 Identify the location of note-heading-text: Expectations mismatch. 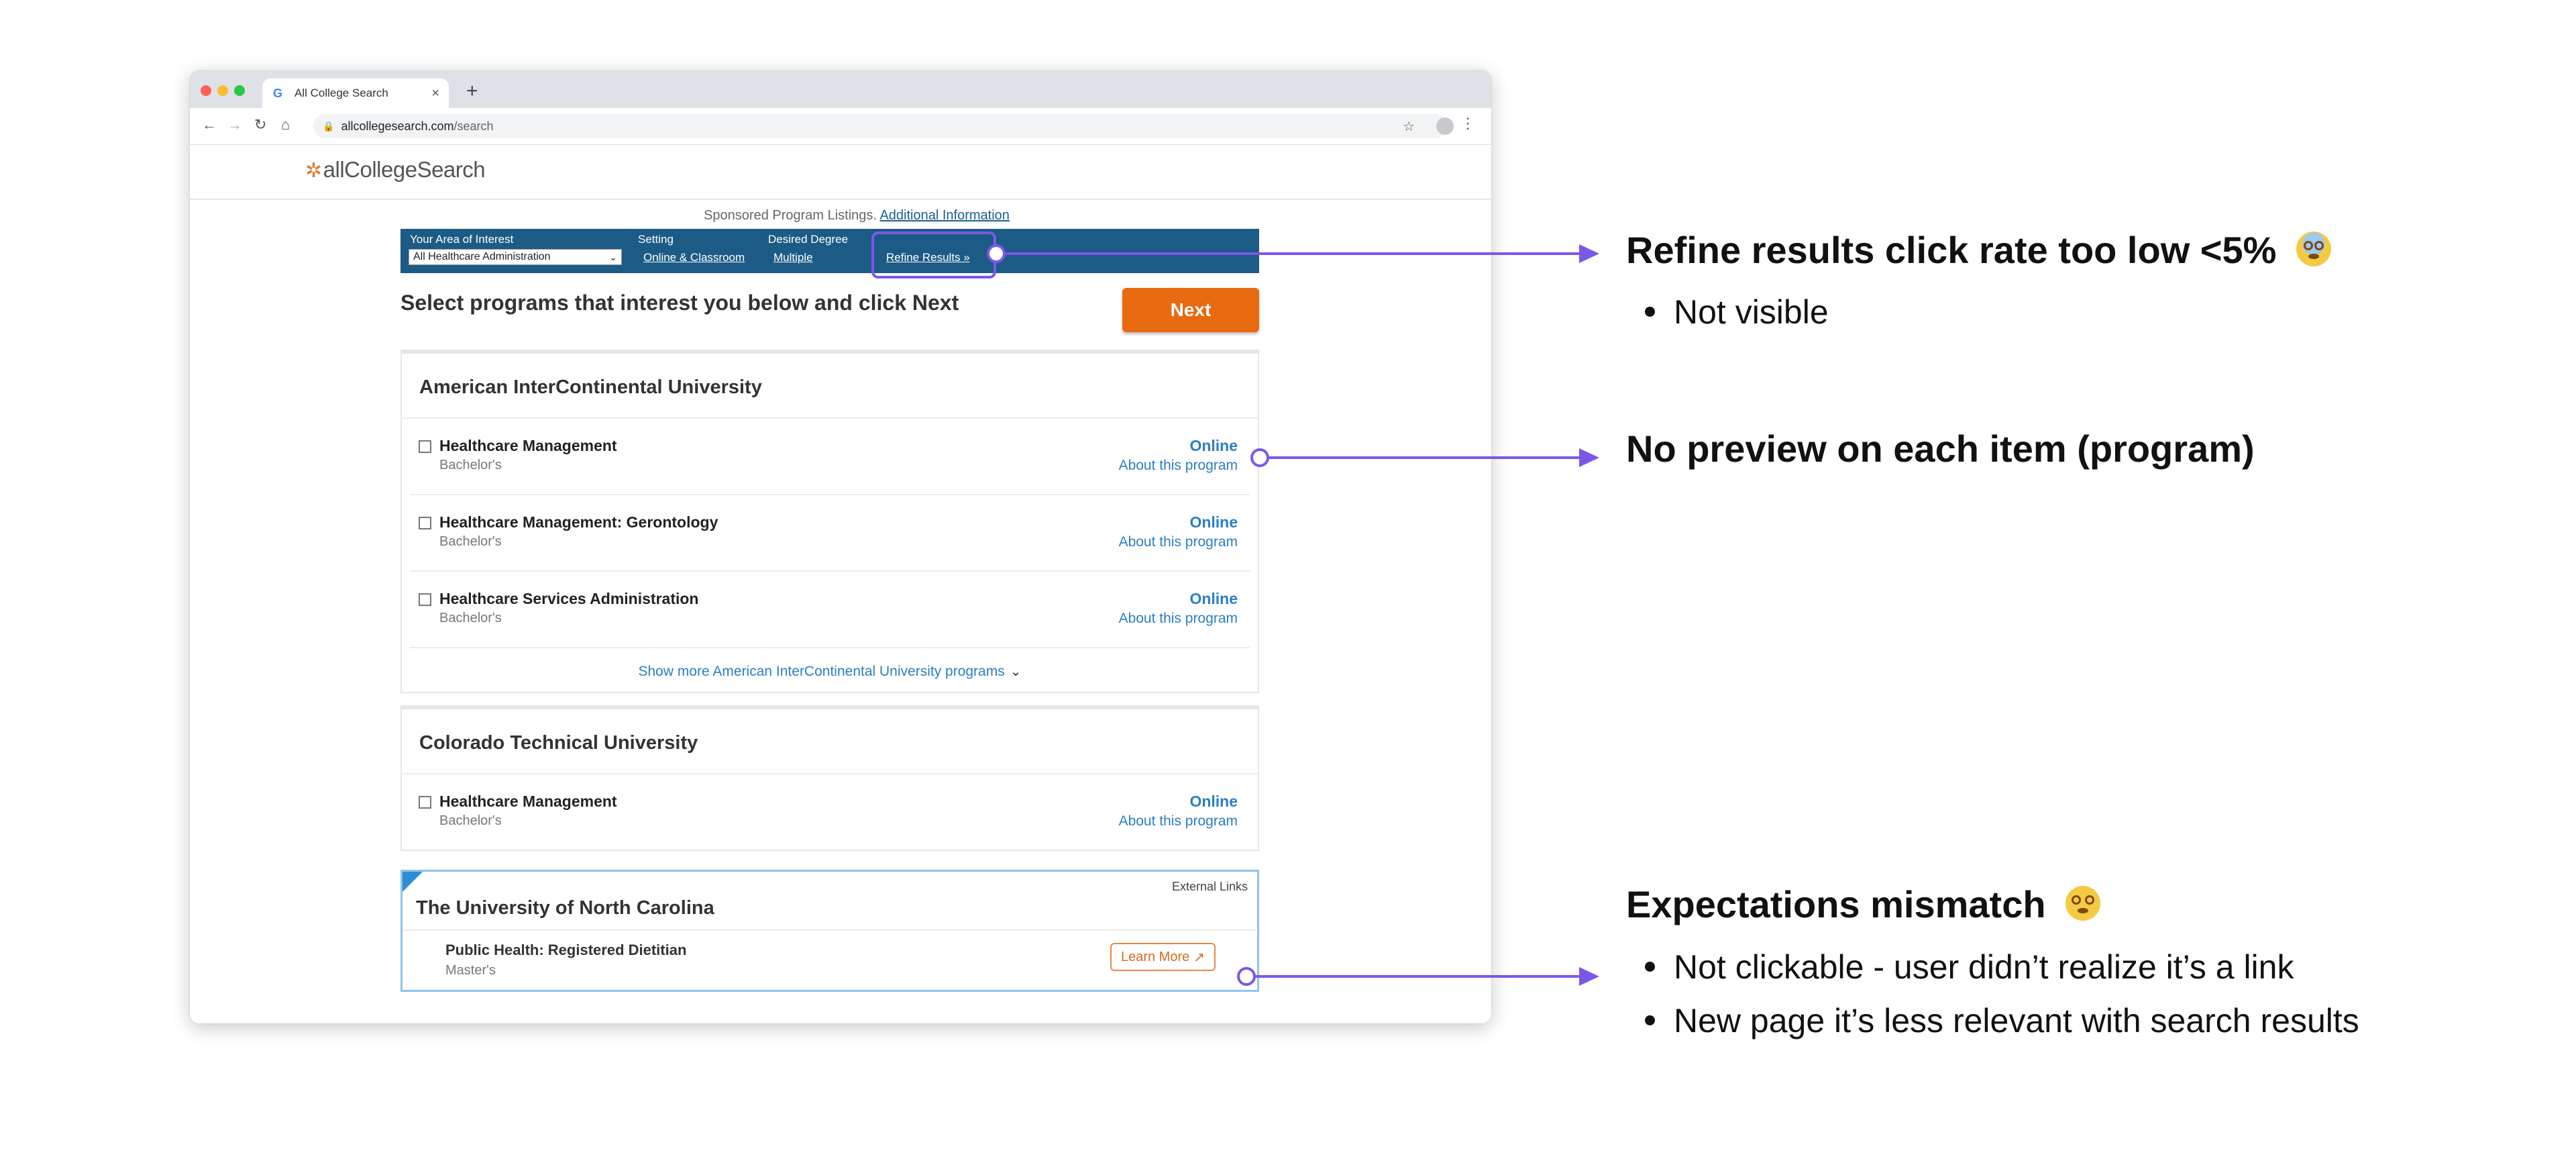
(1836, 904).